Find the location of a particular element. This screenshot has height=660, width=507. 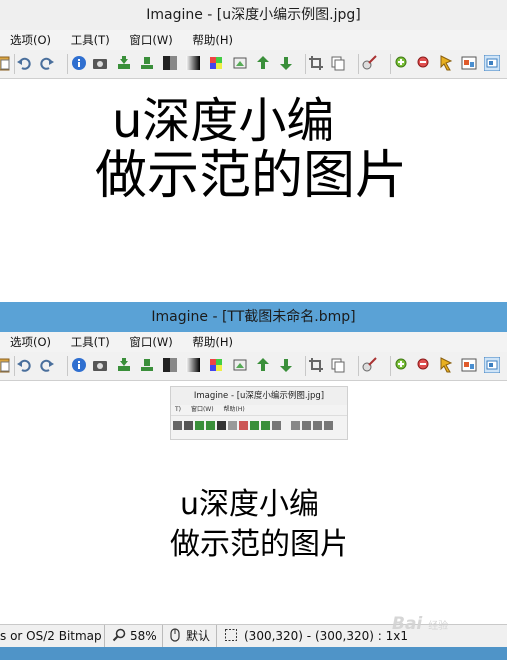

status-format: s or OS/2 Bitmap is located at coordinates (51, 636).